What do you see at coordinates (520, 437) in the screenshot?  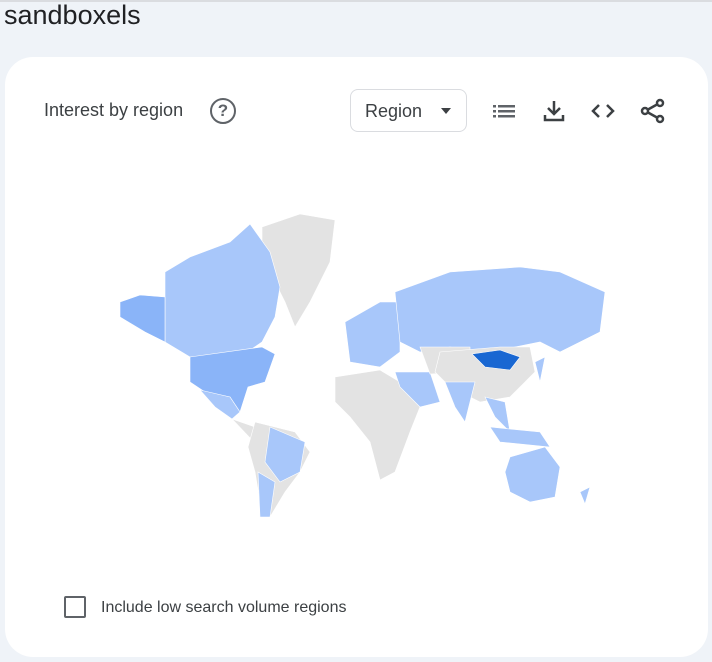 I see `region-indonesia` at bounding box center [520, 437].